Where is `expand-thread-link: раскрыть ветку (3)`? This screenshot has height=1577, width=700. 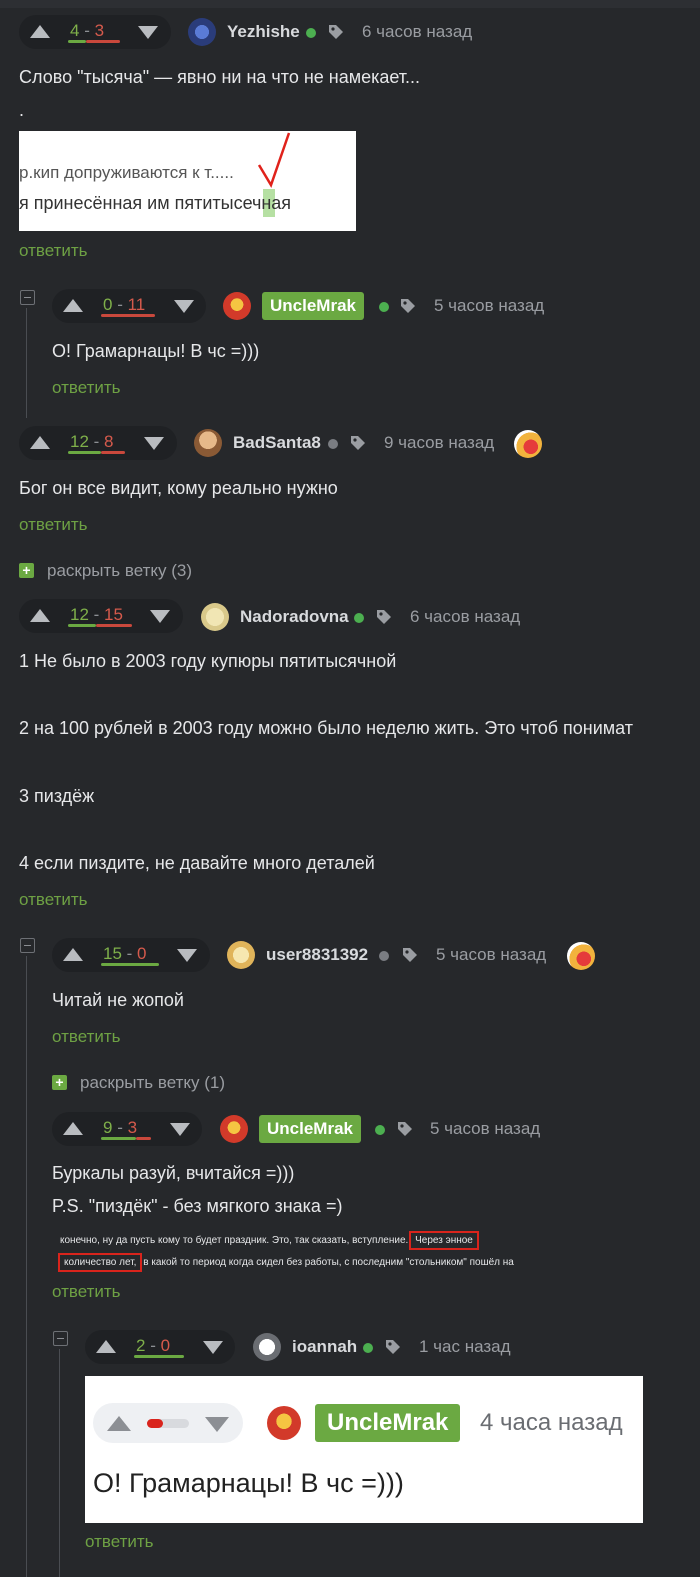
expand-thread-link: раскрыть ветку (3) is located at coordinates (119, 571).